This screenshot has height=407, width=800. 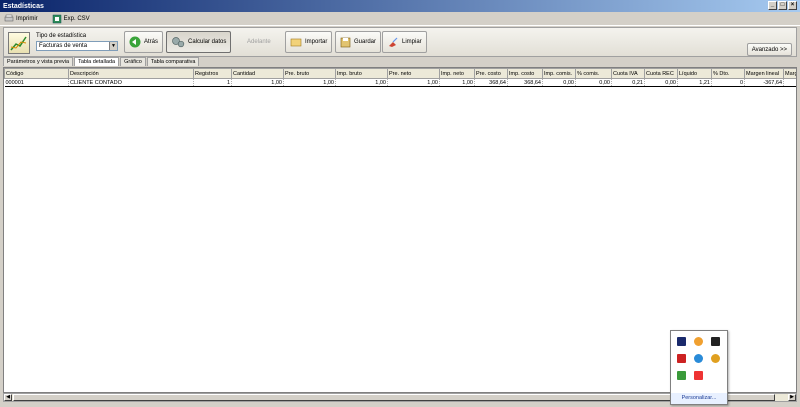 I want to click on table-cell: 0, so click(x=728, y=82).